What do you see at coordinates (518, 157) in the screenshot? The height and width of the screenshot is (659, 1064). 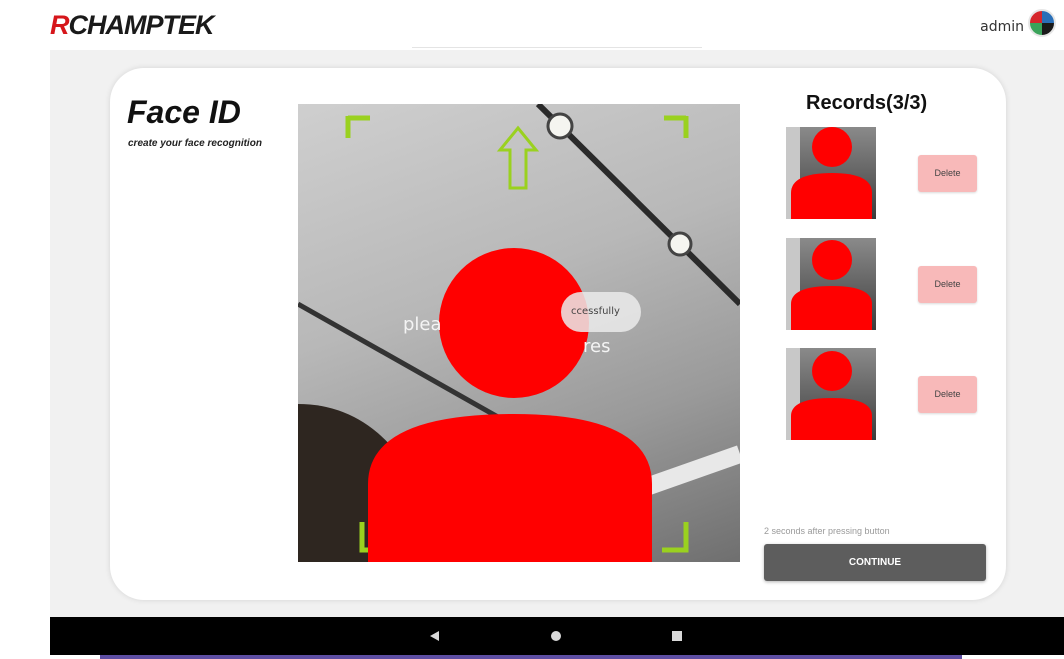 I see `arrow-up-icon` at bounding box center [518, 157].